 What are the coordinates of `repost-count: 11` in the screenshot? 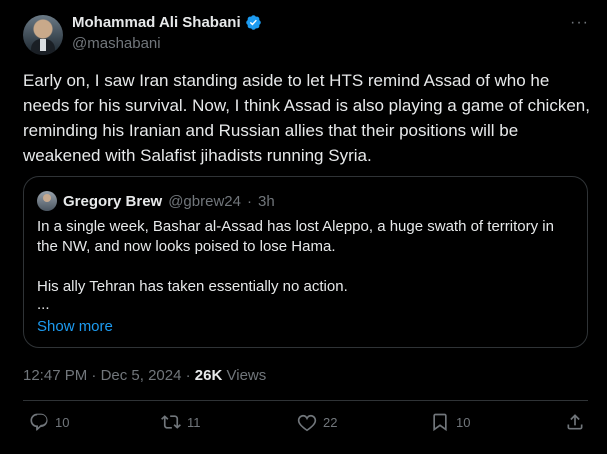 It's located at (194, 422).